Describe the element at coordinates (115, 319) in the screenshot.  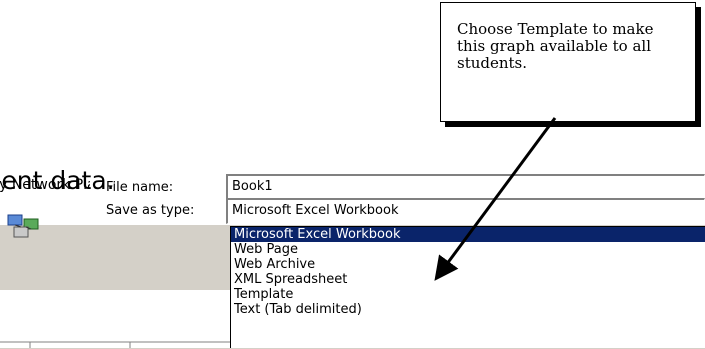
I see `grid-lines` at that location.